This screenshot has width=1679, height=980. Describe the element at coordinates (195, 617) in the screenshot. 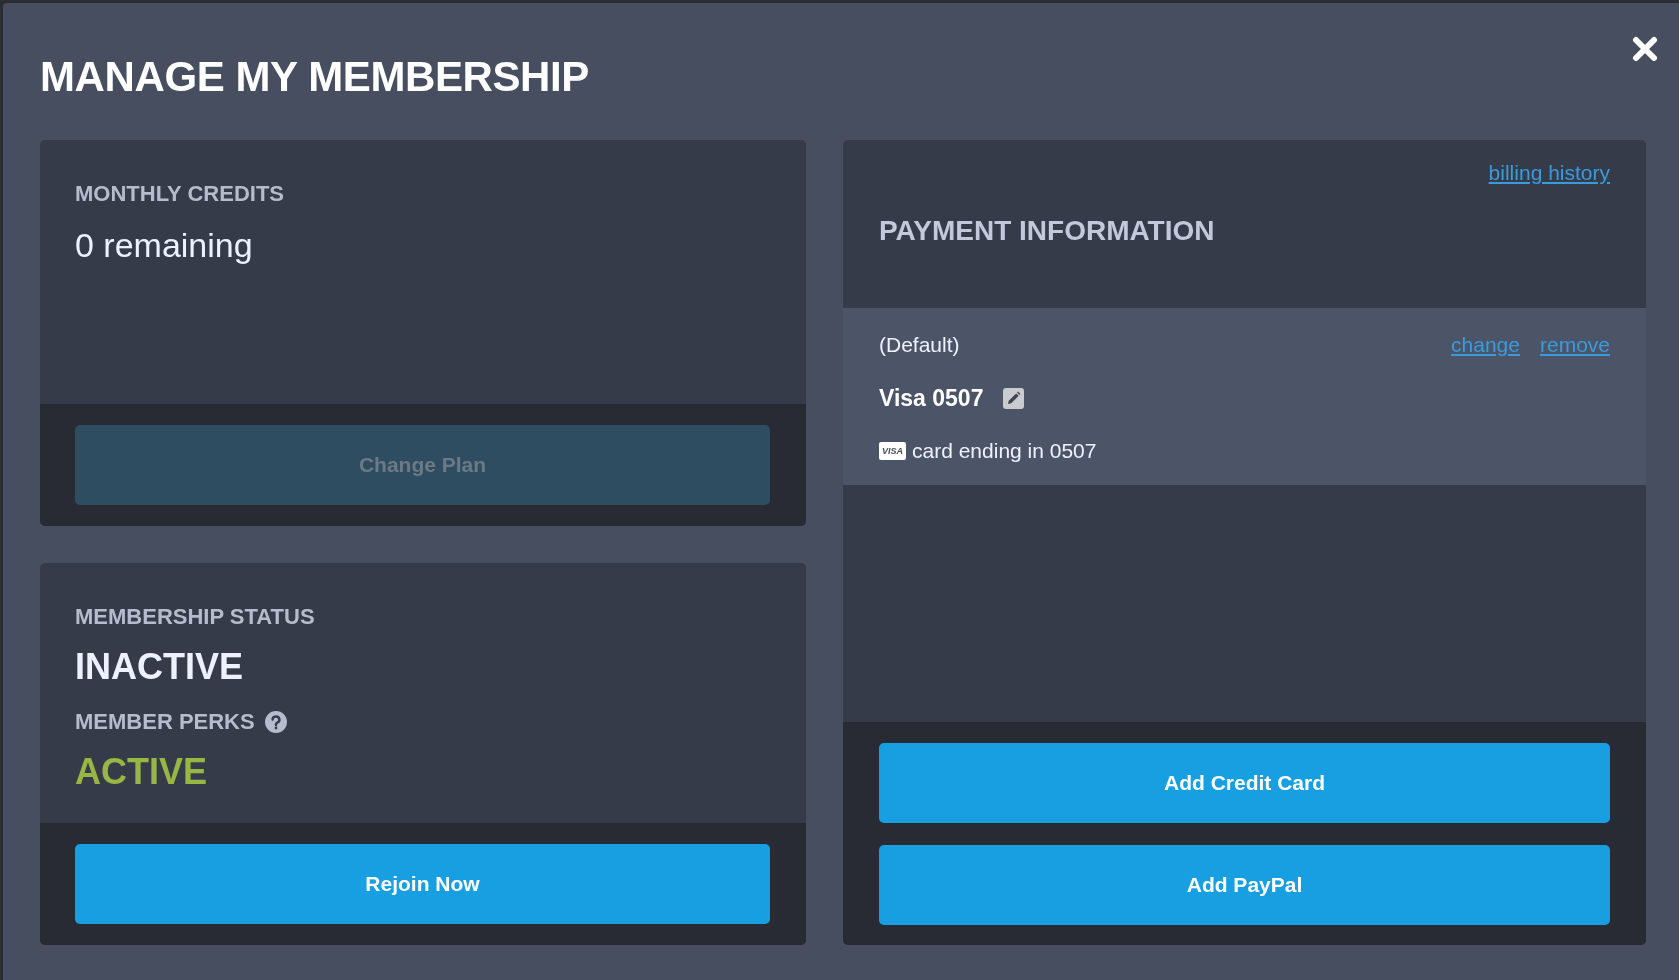

I see `status-label: MEMBERSHIP STATUS` at that location.